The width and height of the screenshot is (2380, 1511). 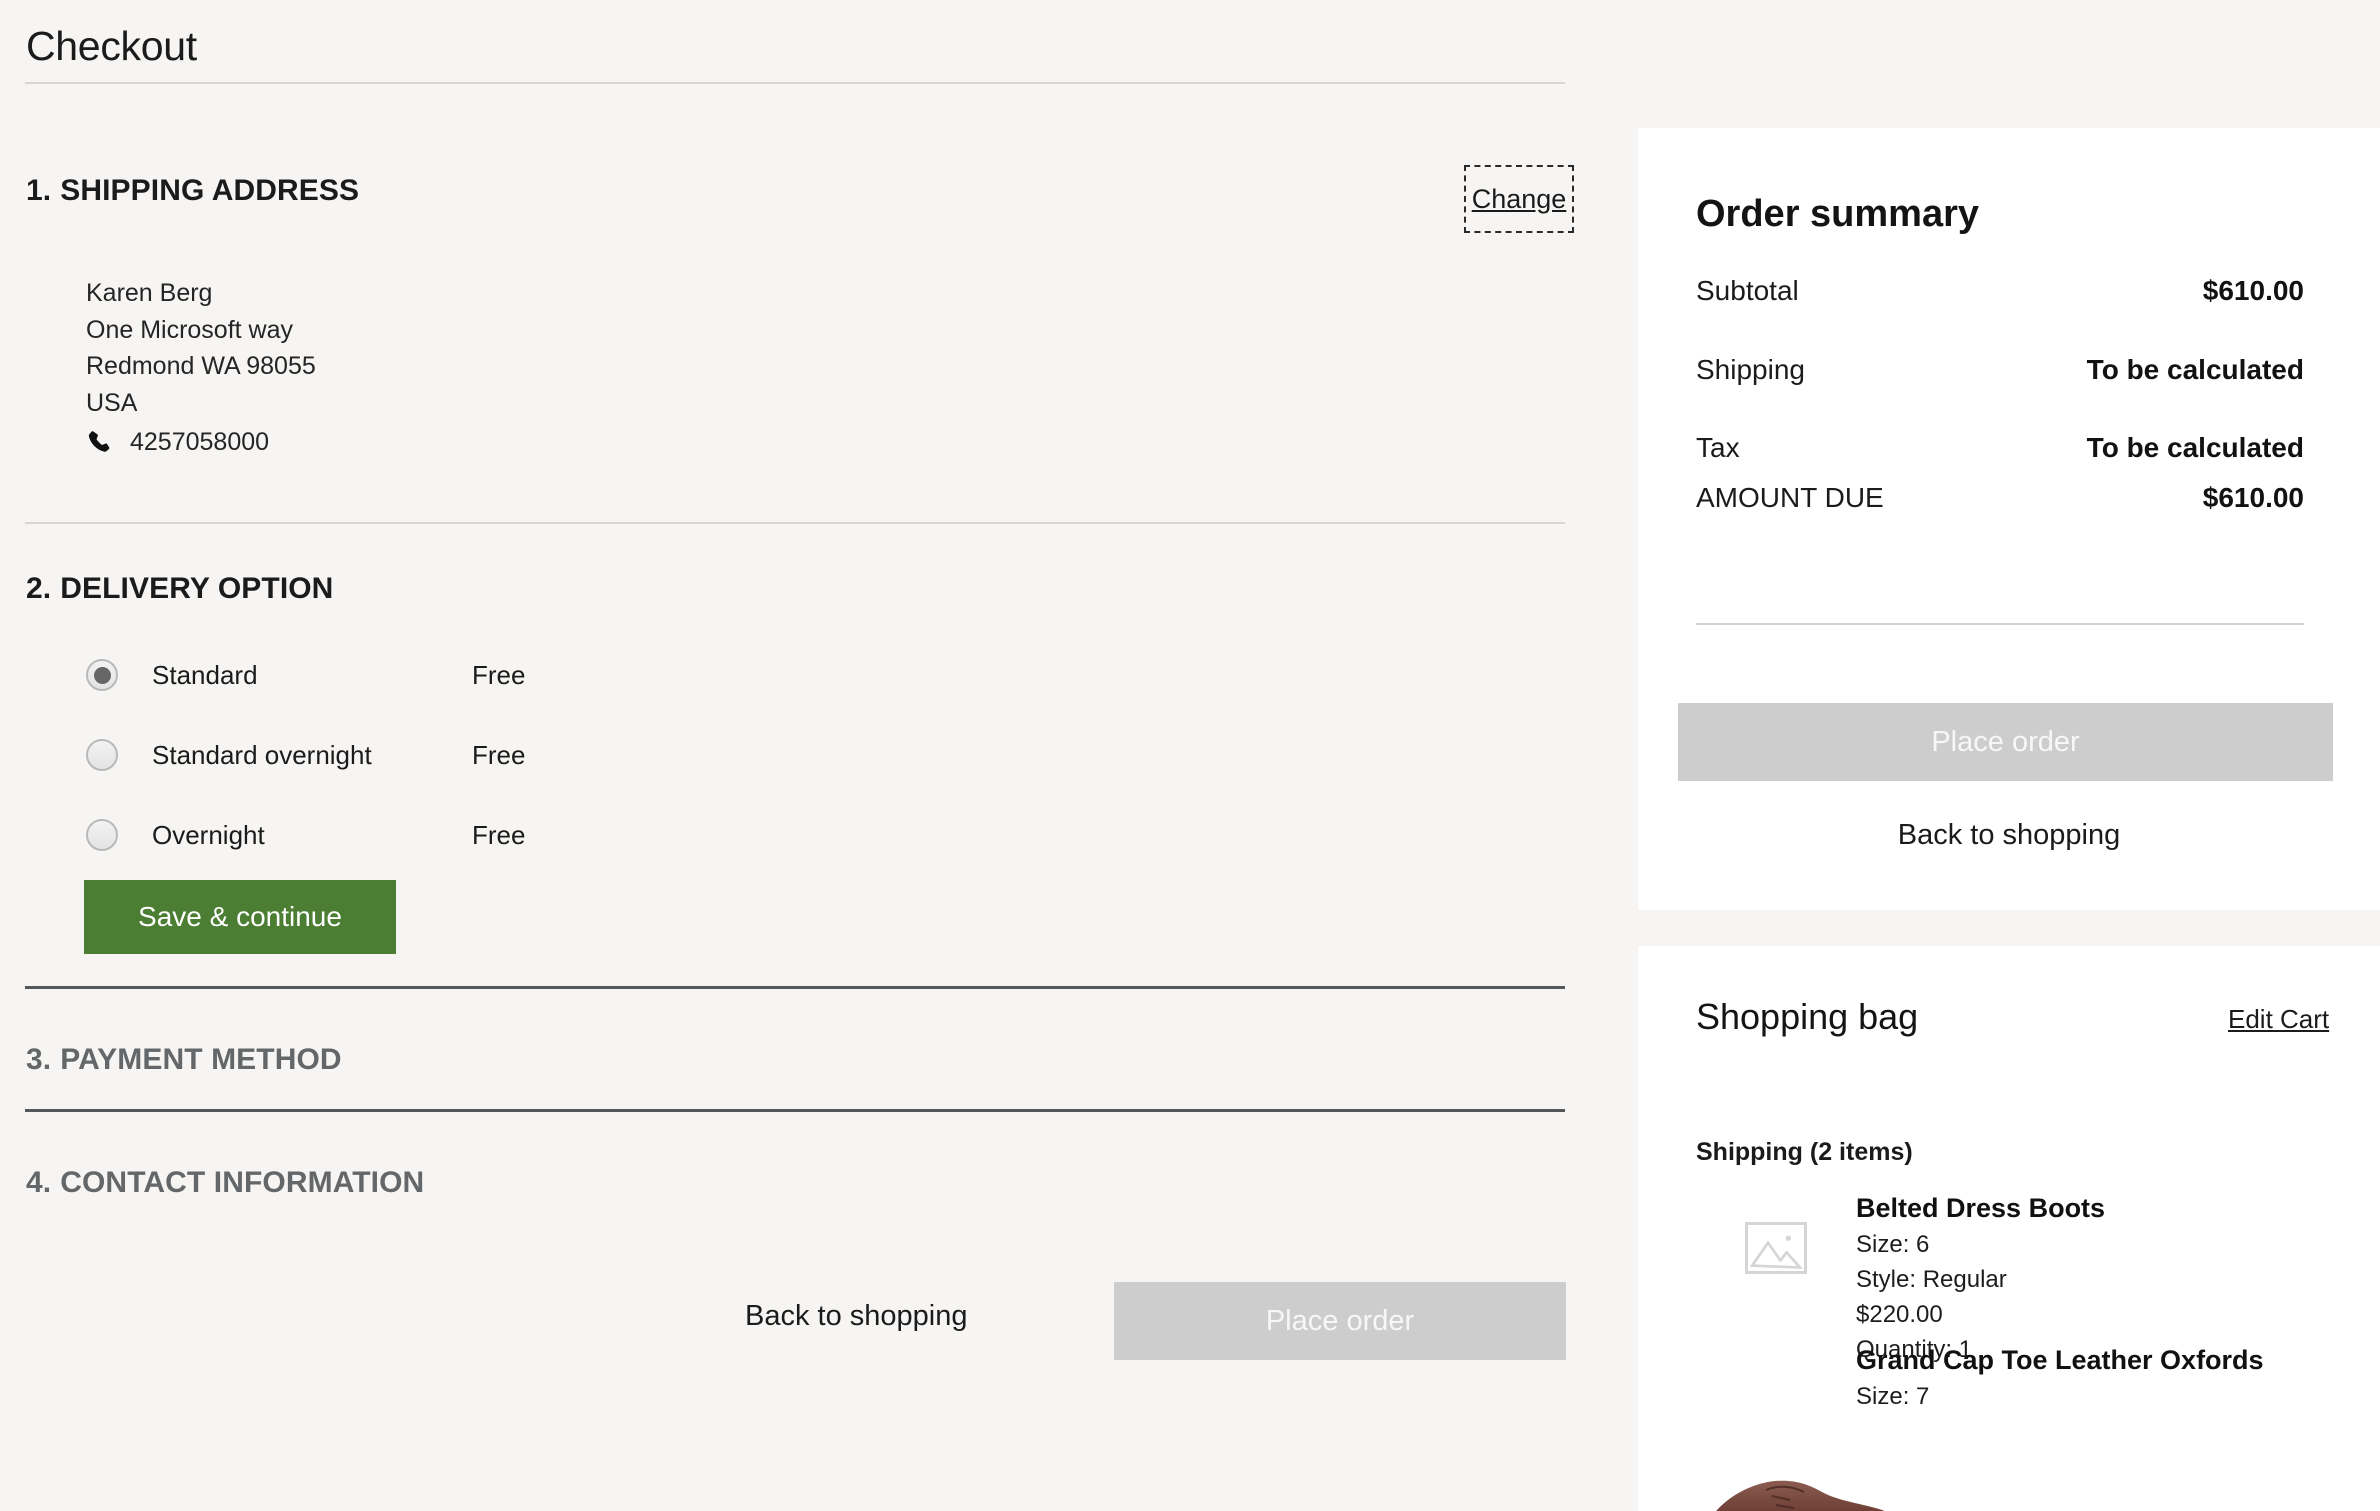 I want to click on delivery-option-standard-overnight: Standard overnight Free, so click(x=436, y=755).